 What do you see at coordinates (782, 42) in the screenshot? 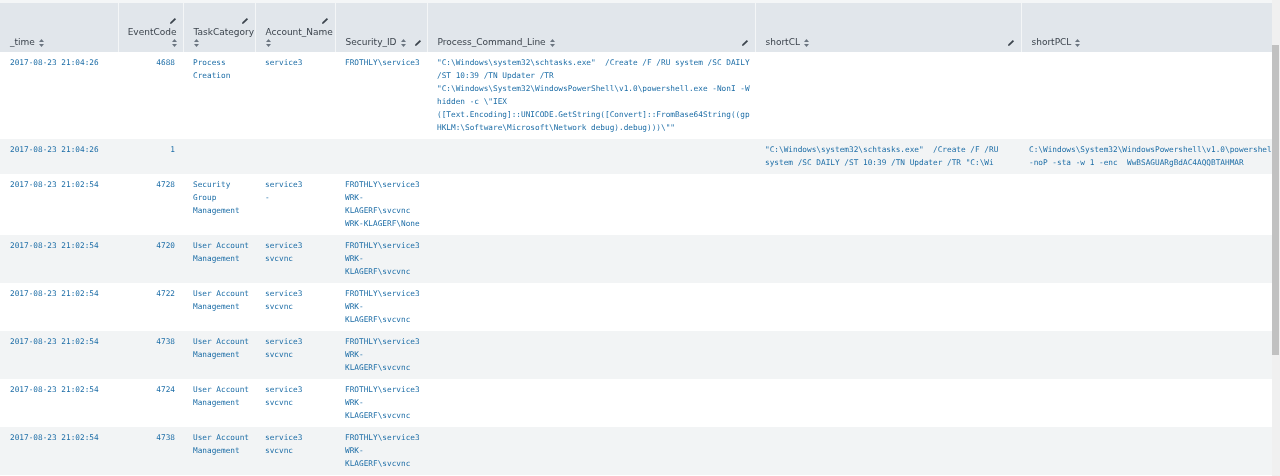
I see `column-header: shortCL` at bounding box center [782, 42].